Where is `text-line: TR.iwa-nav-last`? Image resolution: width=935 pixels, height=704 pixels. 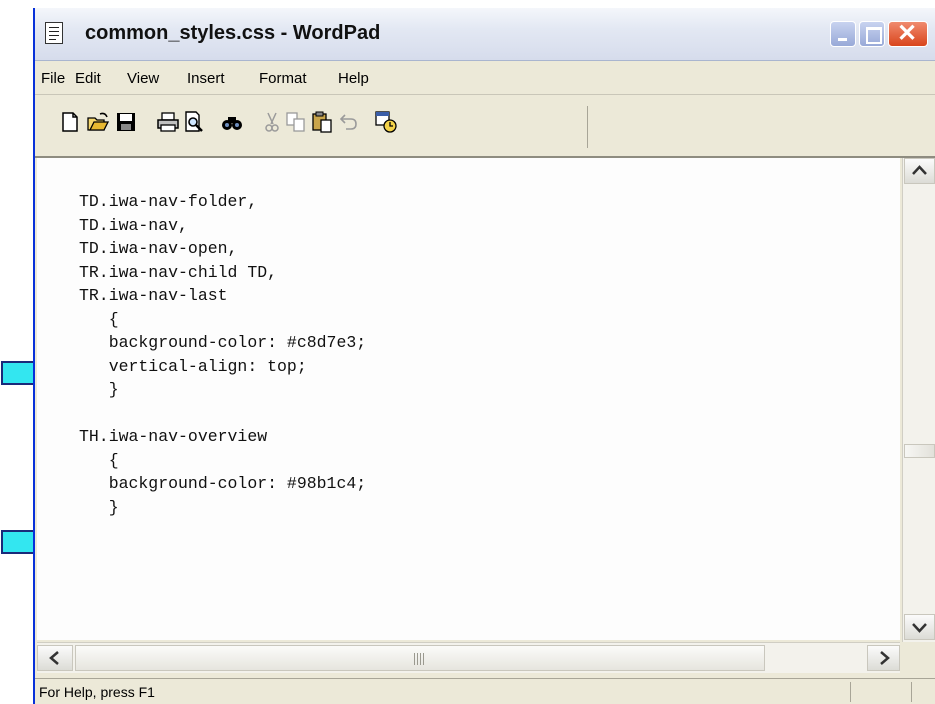
text-line: TR.iwa-nav-last is located at coordinates (153, 295).